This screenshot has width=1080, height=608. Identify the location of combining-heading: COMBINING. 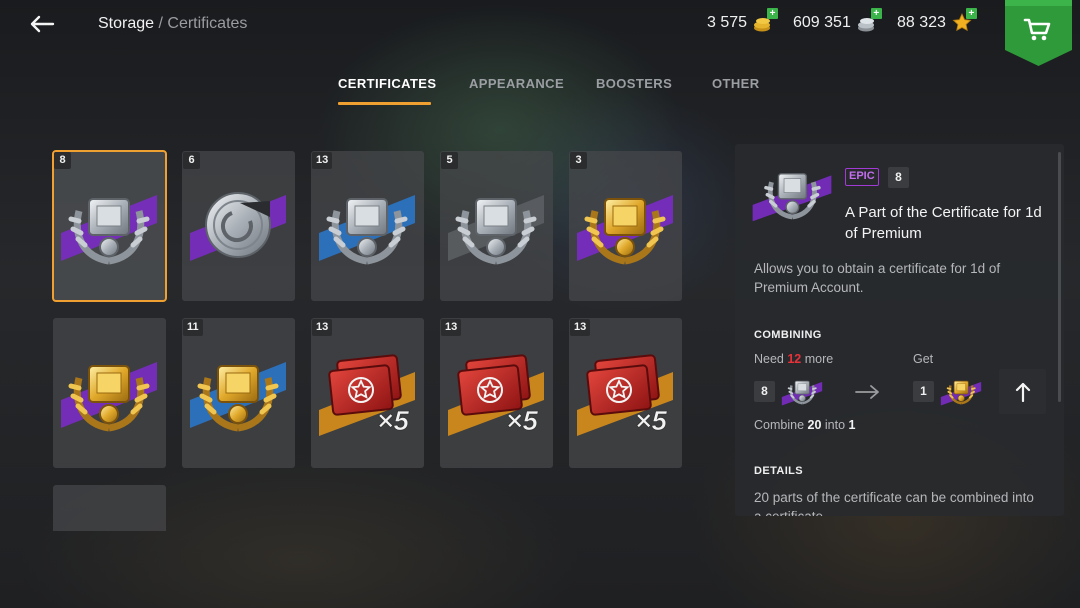
(788, 335).